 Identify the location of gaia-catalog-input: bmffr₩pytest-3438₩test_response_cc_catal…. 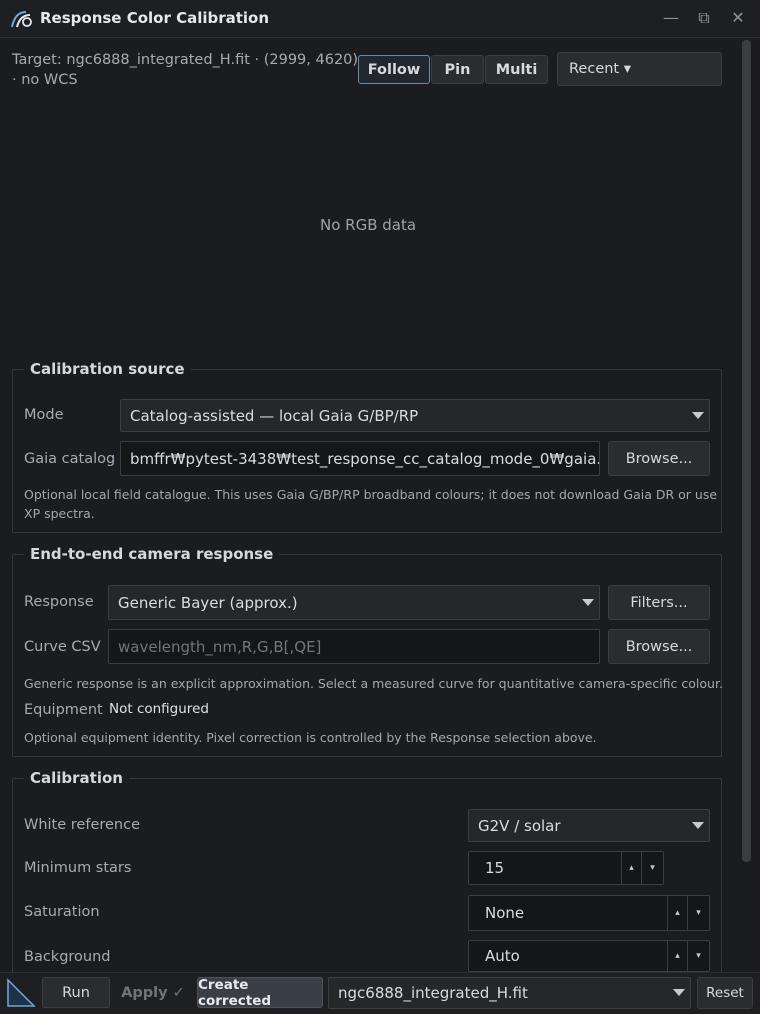
(360, 458).